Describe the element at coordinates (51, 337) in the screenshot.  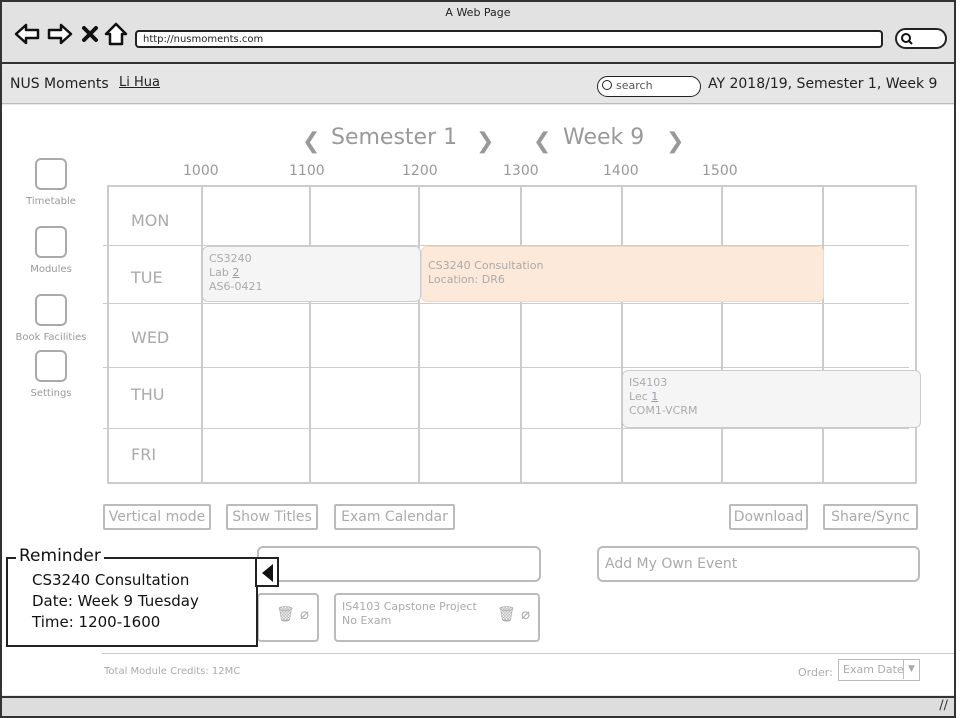
I see `sidebar-item-label: Book Facilities` at that location.